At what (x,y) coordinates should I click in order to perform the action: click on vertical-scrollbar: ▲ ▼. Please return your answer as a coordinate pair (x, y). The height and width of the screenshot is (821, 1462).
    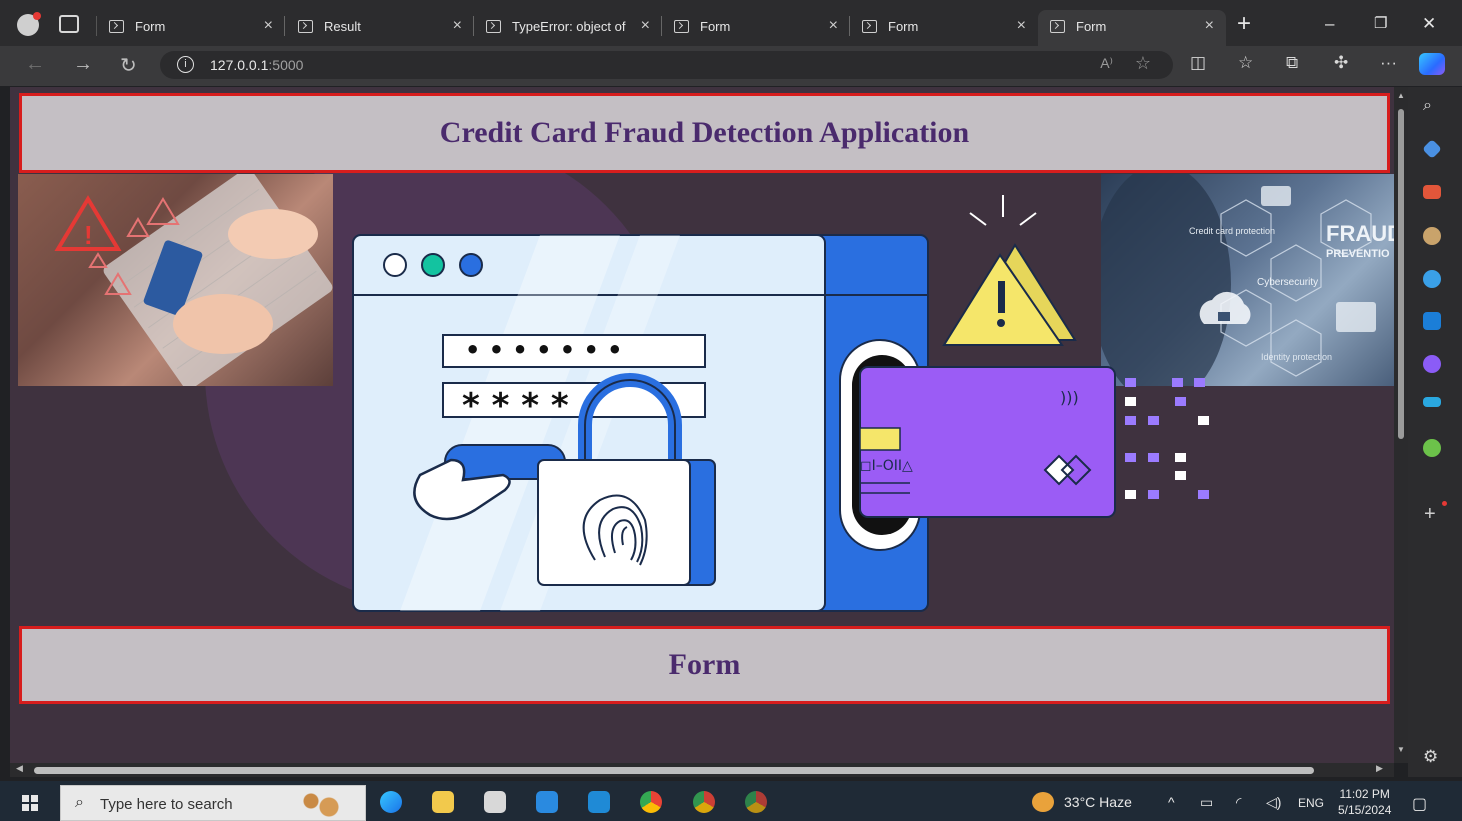
    Looking at the image, I should click on (1401, 425).